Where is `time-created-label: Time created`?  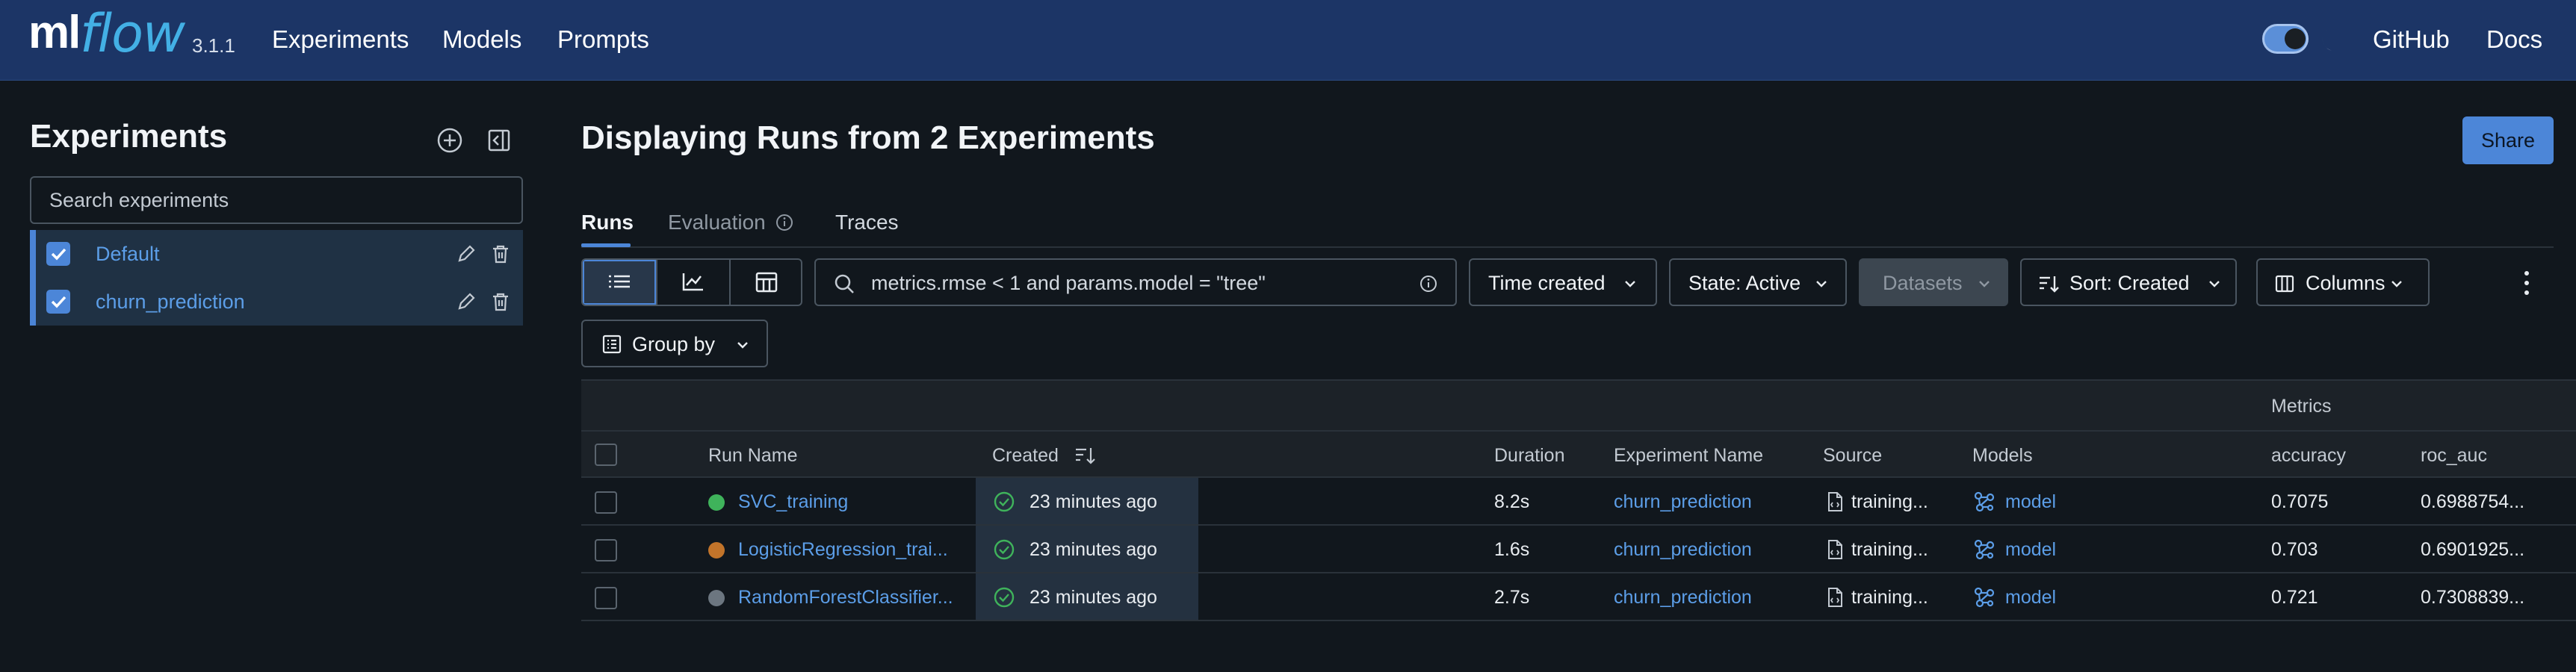 time-created-label: Time created is located at coordinates (1547, 283).